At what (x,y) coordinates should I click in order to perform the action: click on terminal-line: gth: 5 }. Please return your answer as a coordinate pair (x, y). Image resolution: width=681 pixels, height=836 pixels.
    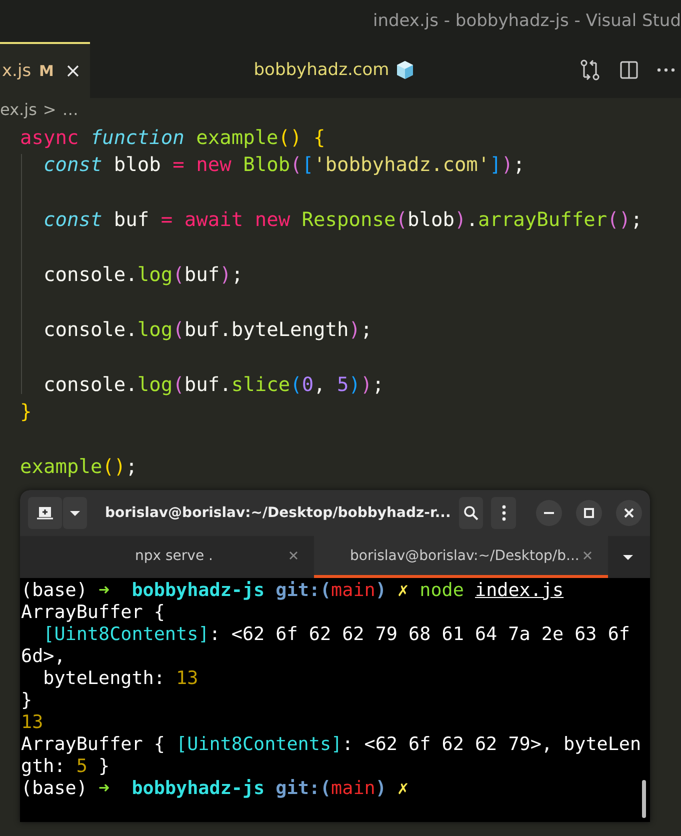
    Looking at the image, I should click on (65, 767).